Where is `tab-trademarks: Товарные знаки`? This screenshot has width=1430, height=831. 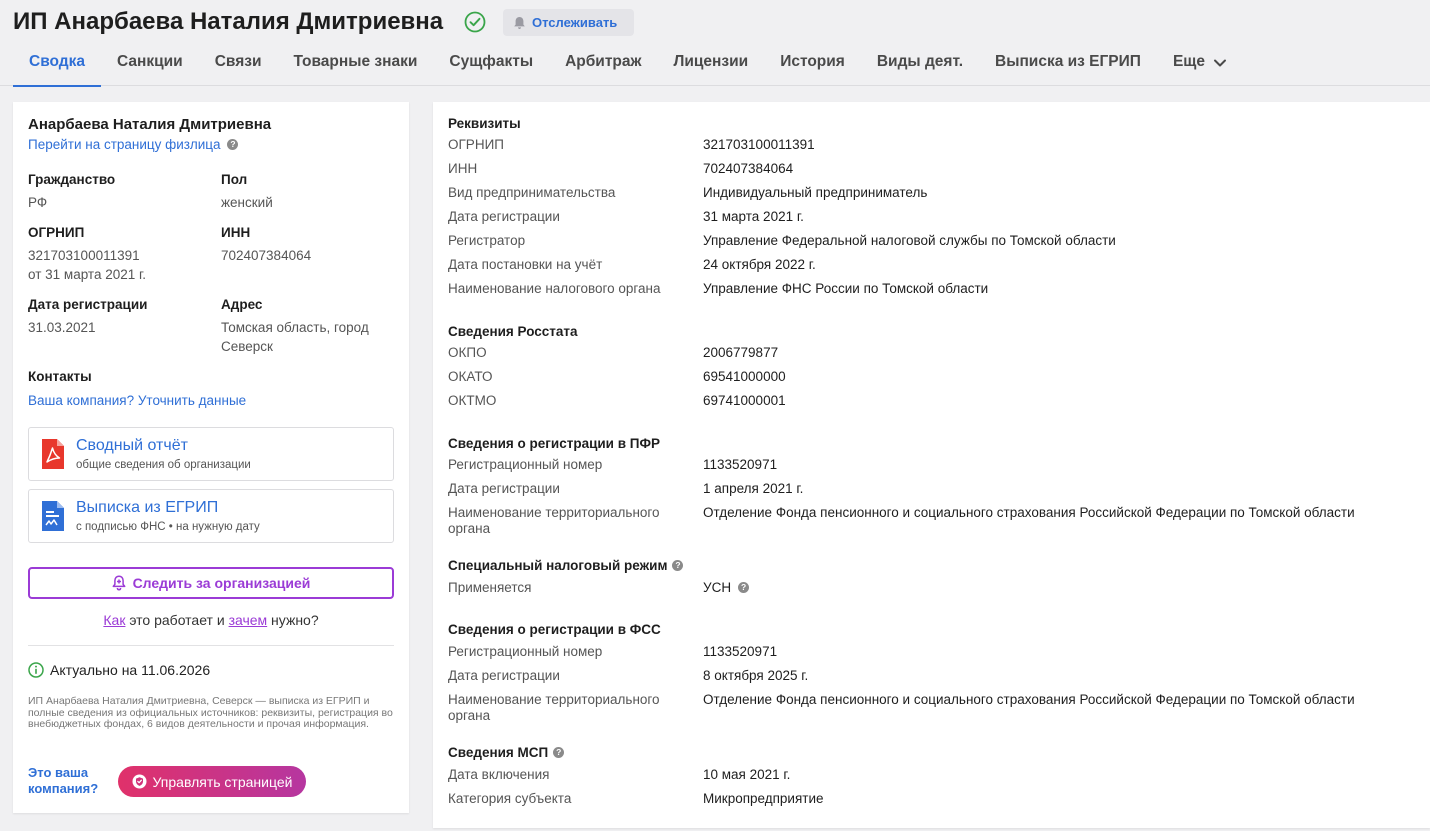 tab-trademarks: Товарные знаки is located at coordinates (356, 65).